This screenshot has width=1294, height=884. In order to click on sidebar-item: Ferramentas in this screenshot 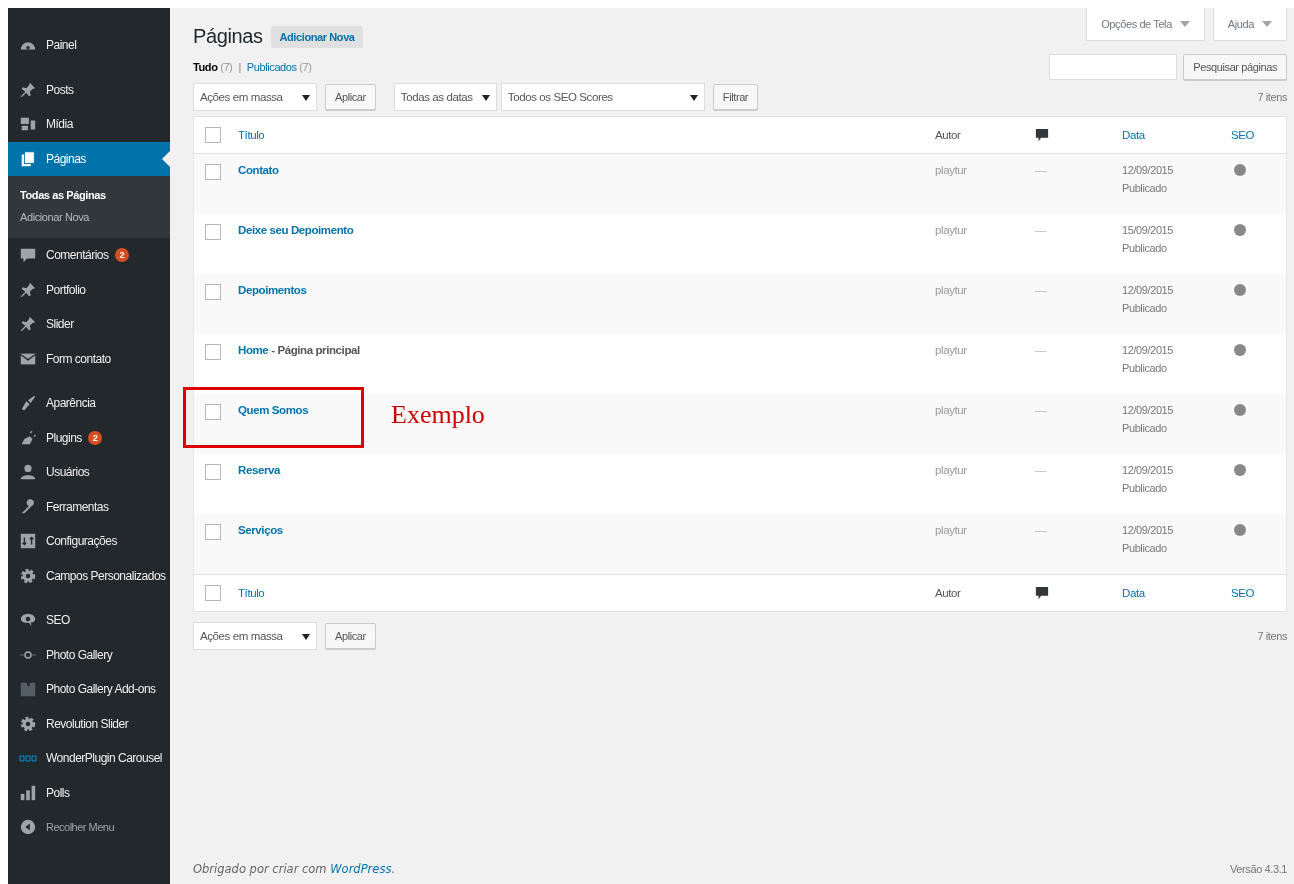, I will do `click(89, 506)`.